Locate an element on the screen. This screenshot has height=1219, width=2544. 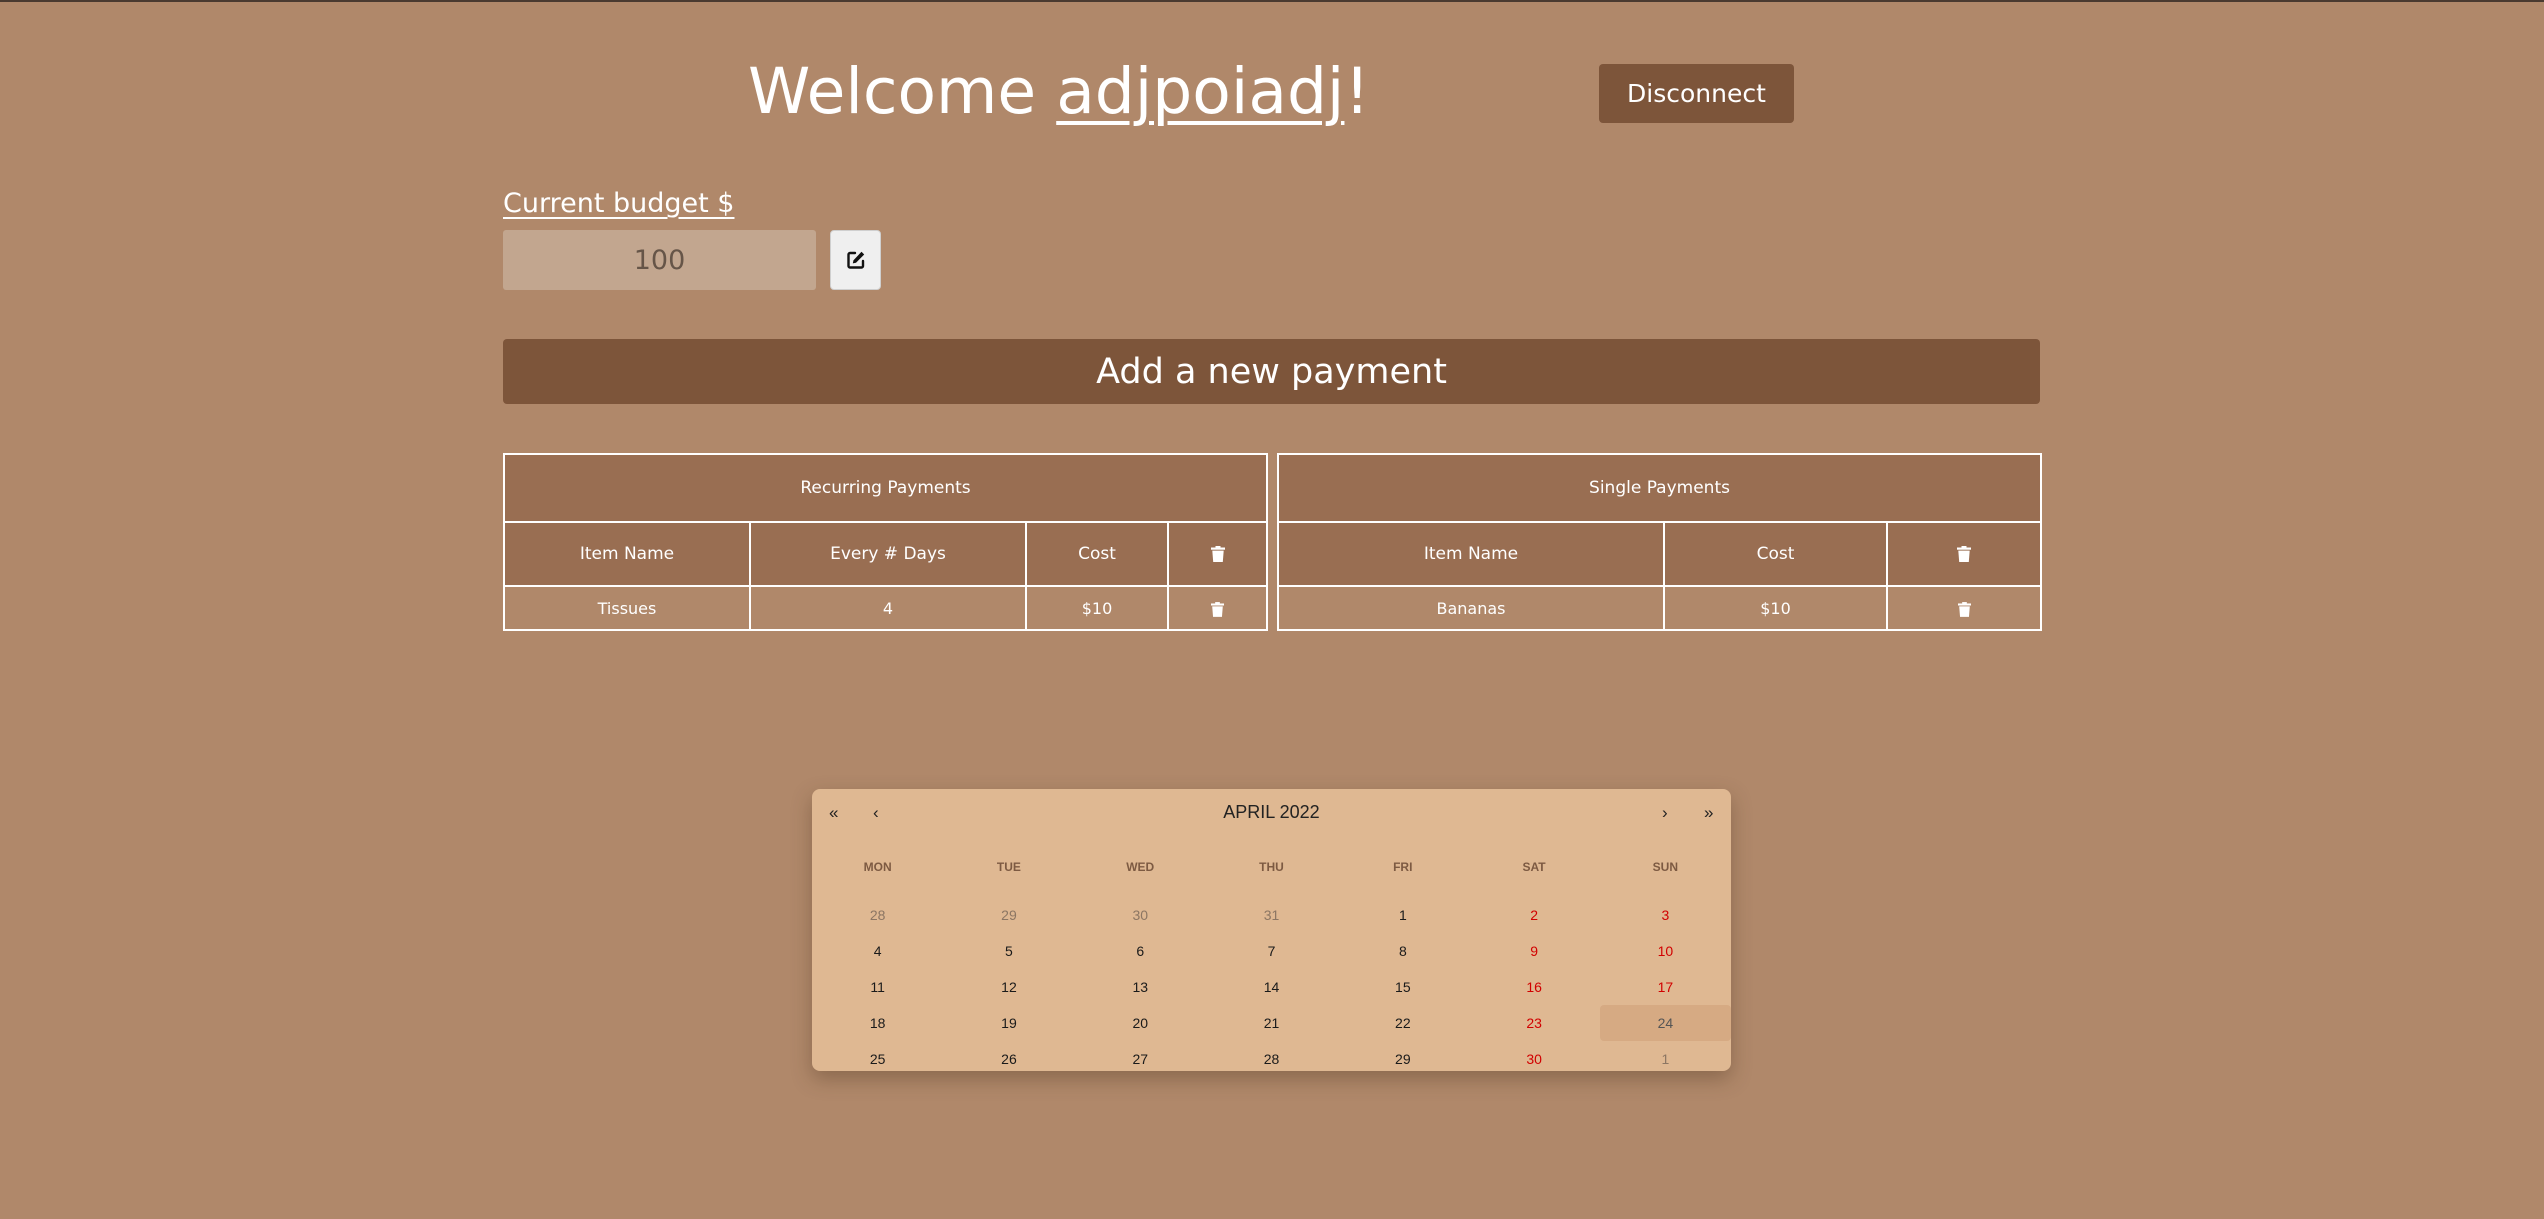
calendar-day: 18 is located at coordinates (877, 1023).